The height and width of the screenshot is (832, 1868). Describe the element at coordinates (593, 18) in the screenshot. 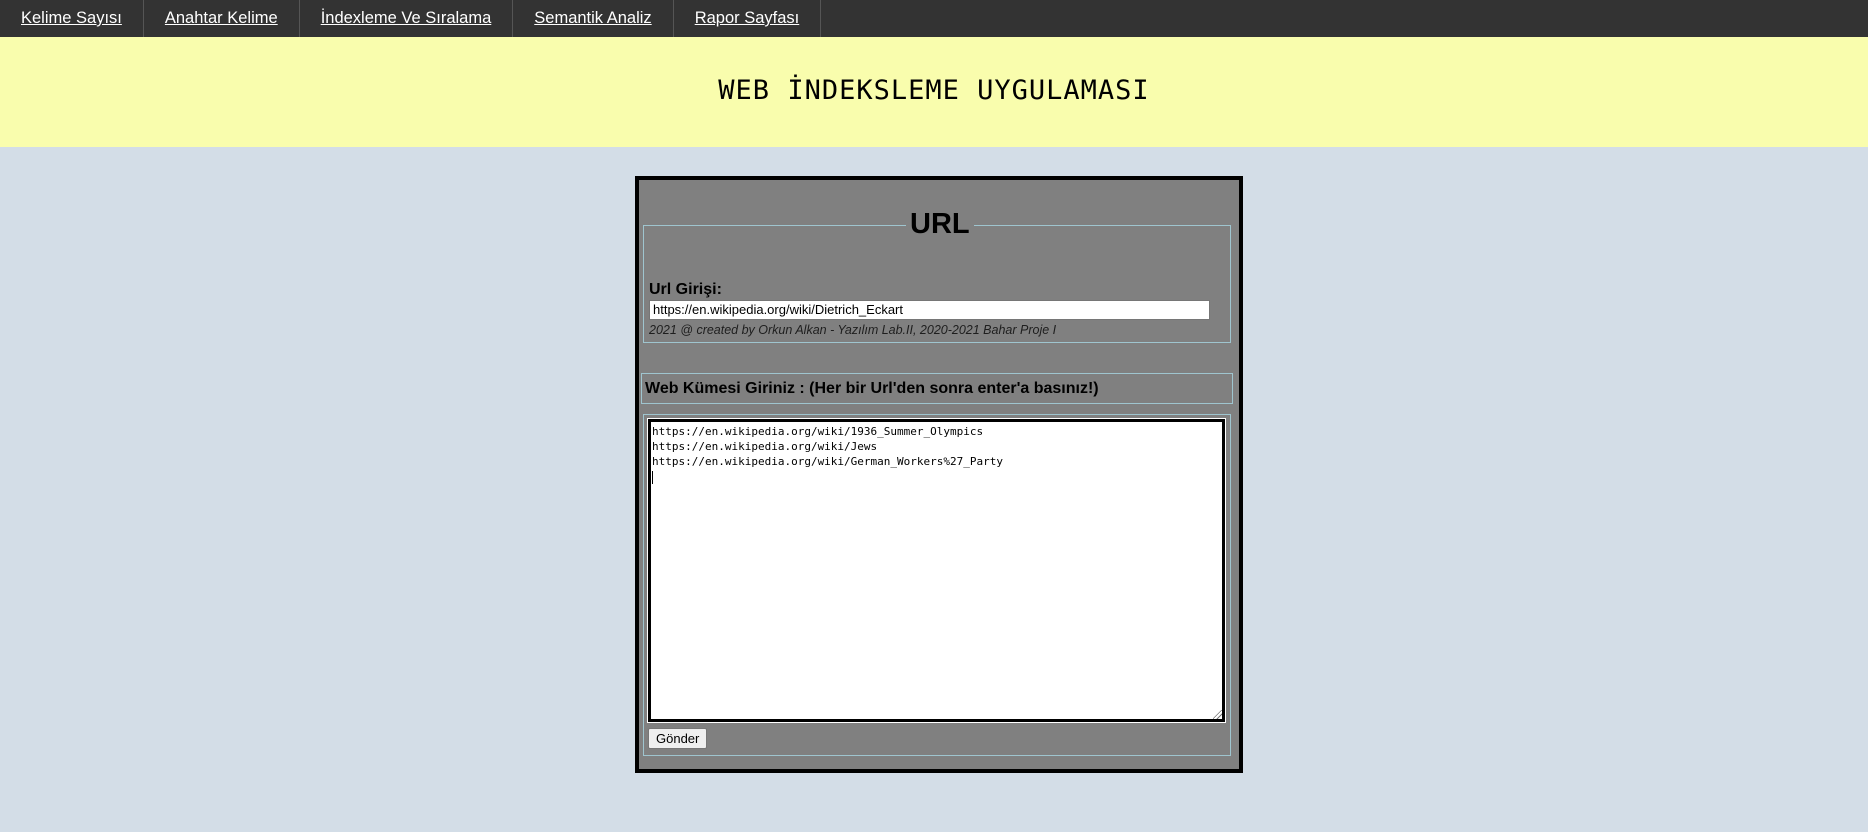

I see `nav-link-semantik-analiz: Semantik Analiz` at that location.